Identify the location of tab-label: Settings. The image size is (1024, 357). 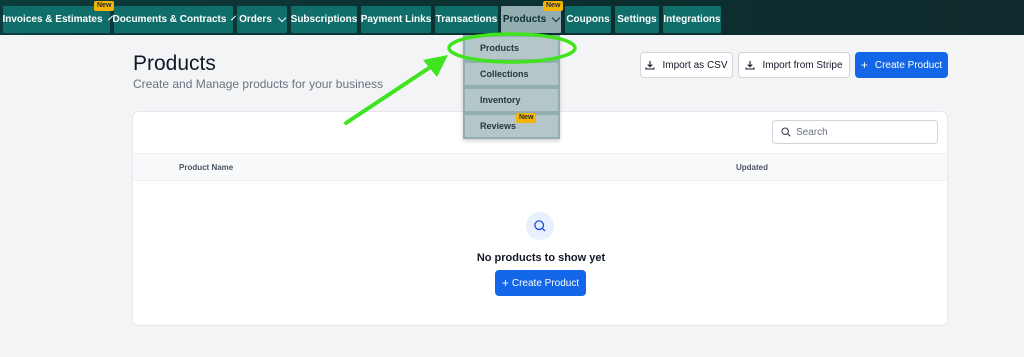
(637, 19).